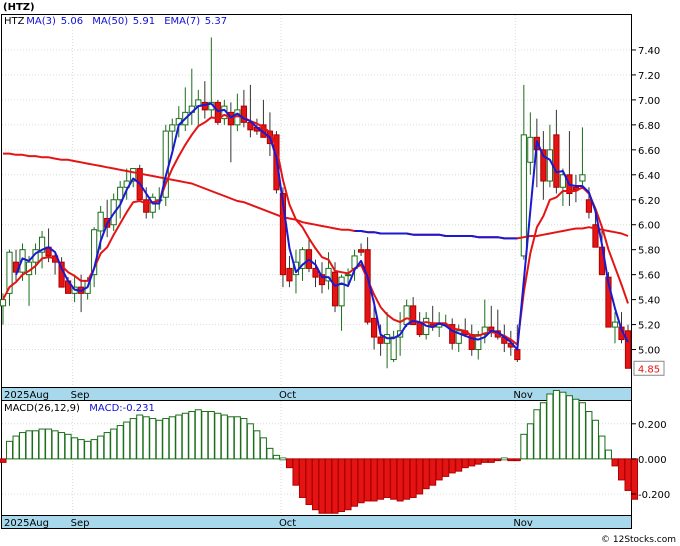 This screenshot has height=546, width=680. What do you see at coordinates (649, 176) in the screenshot?
I see `price-ytick-label: 6.40` at bounding box center [649, 176].